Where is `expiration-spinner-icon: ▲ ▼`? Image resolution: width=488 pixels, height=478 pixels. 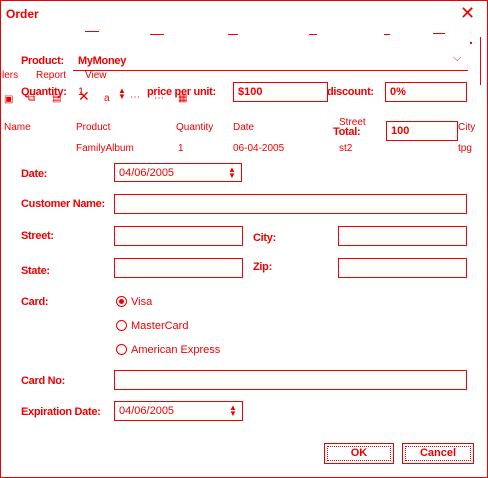
expiration-spinner-icon: ▲ ▼ is located at coordinates (233, 411).